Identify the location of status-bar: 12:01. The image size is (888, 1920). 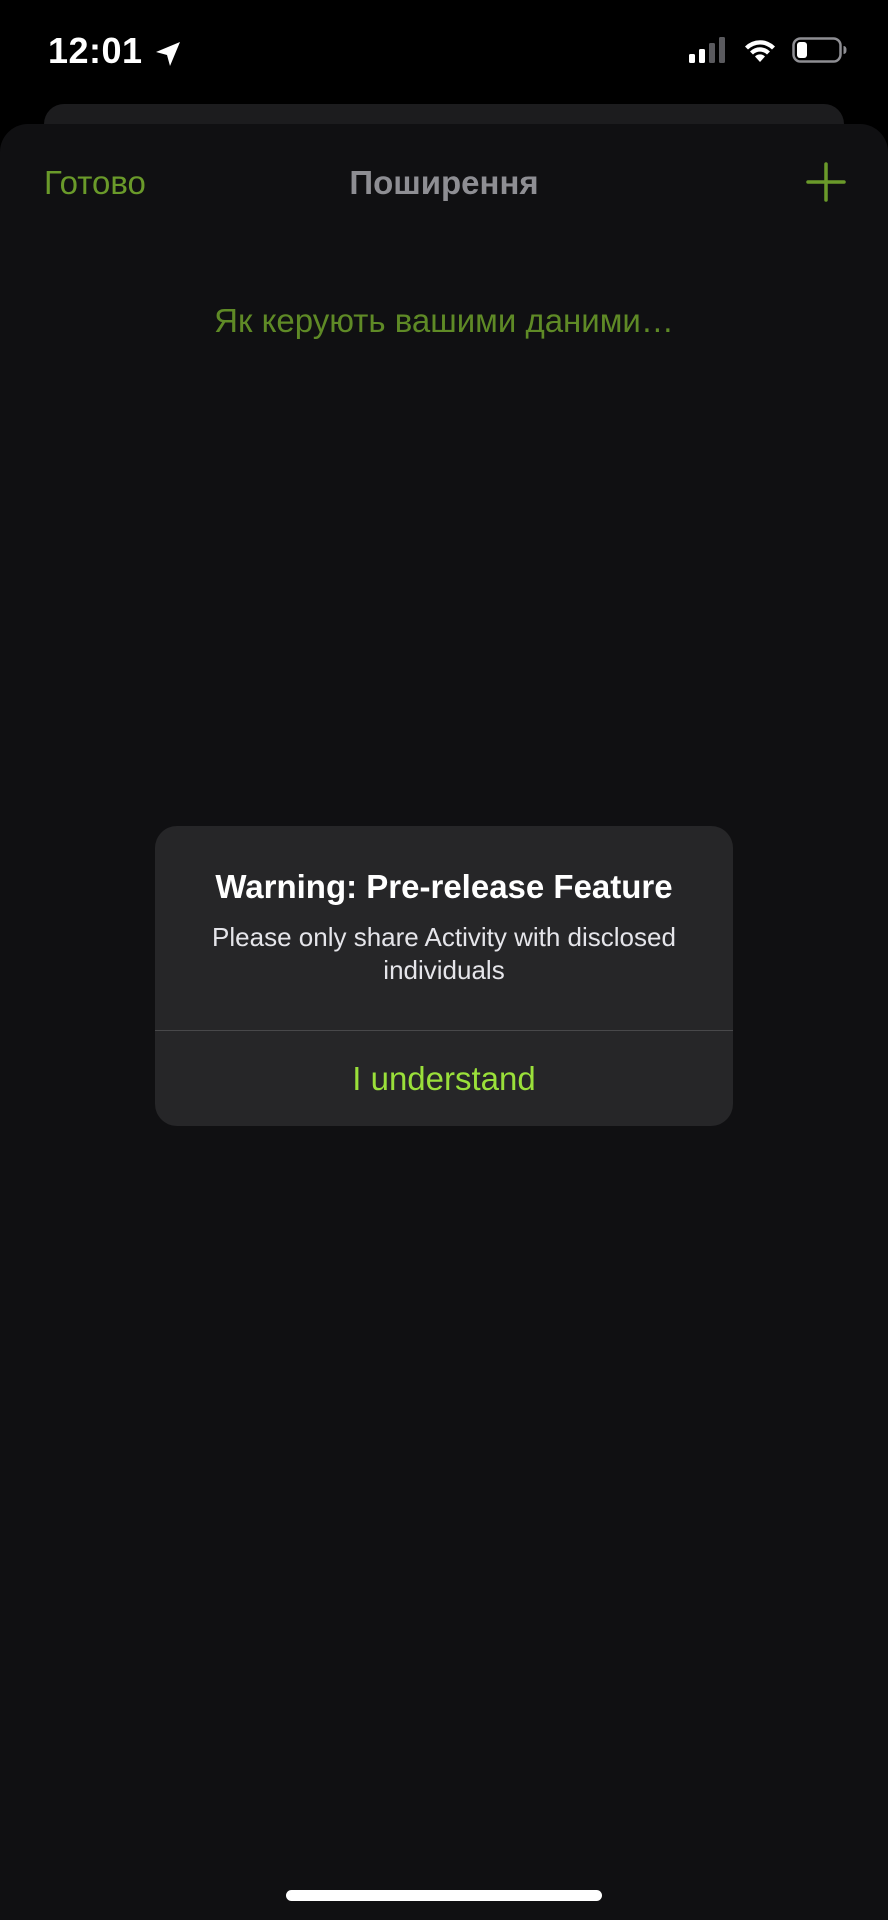
(444, 55).